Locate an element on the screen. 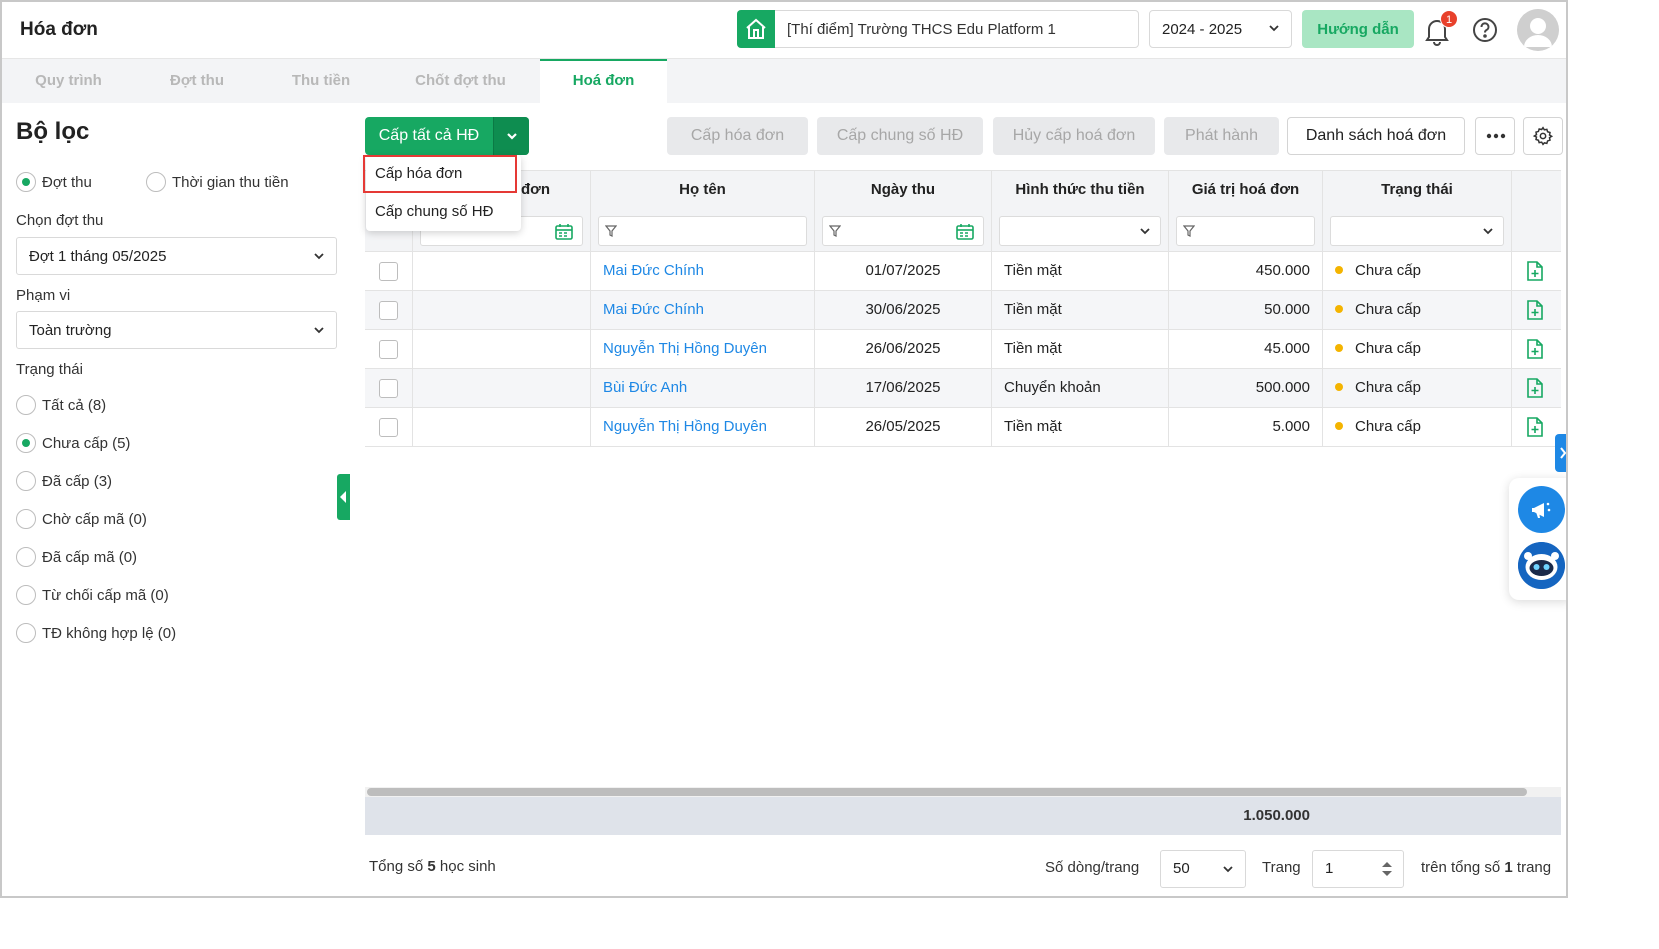  issue-invoice-button: Cấp hóa đơn is located at coordinates (737, 136).